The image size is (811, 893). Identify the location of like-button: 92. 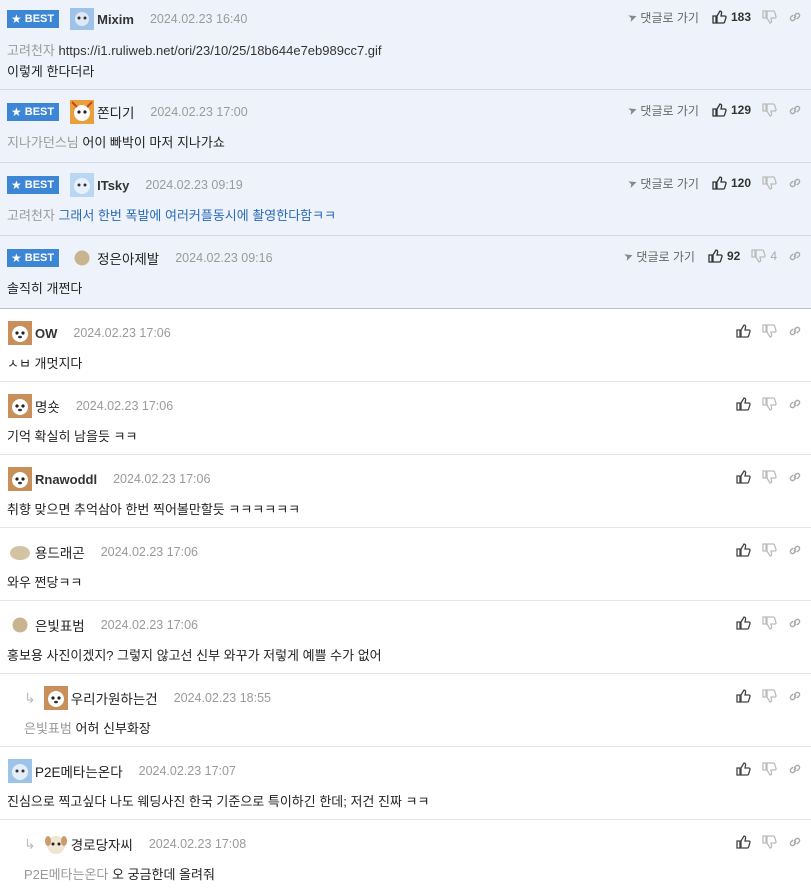
(723, 256).